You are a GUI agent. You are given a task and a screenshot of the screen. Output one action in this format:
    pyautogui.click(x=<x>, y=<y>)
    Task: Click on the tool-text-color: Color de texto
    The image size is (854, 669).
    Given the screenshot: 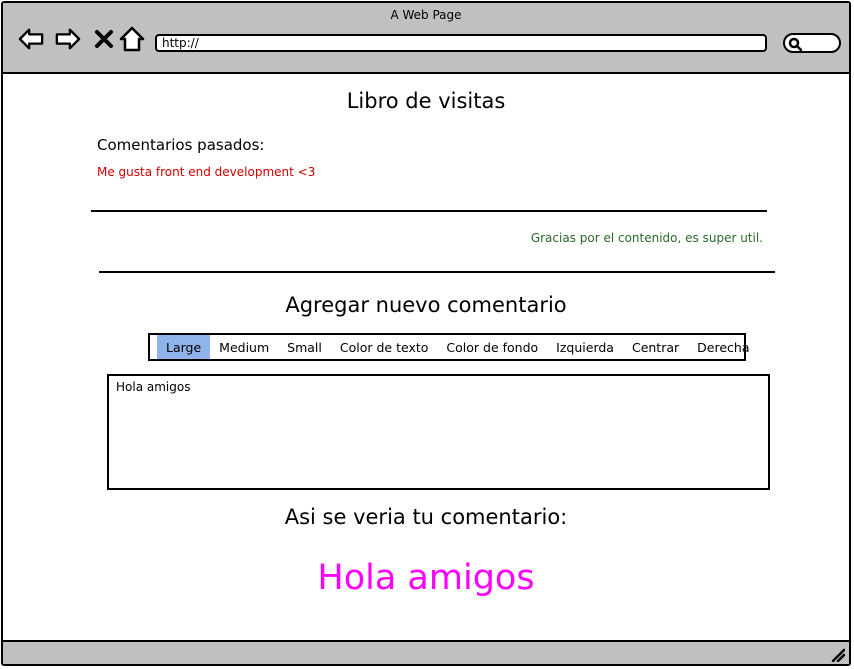 What is the action you would take?
    pyautogui.click(x=384, y=347)
    